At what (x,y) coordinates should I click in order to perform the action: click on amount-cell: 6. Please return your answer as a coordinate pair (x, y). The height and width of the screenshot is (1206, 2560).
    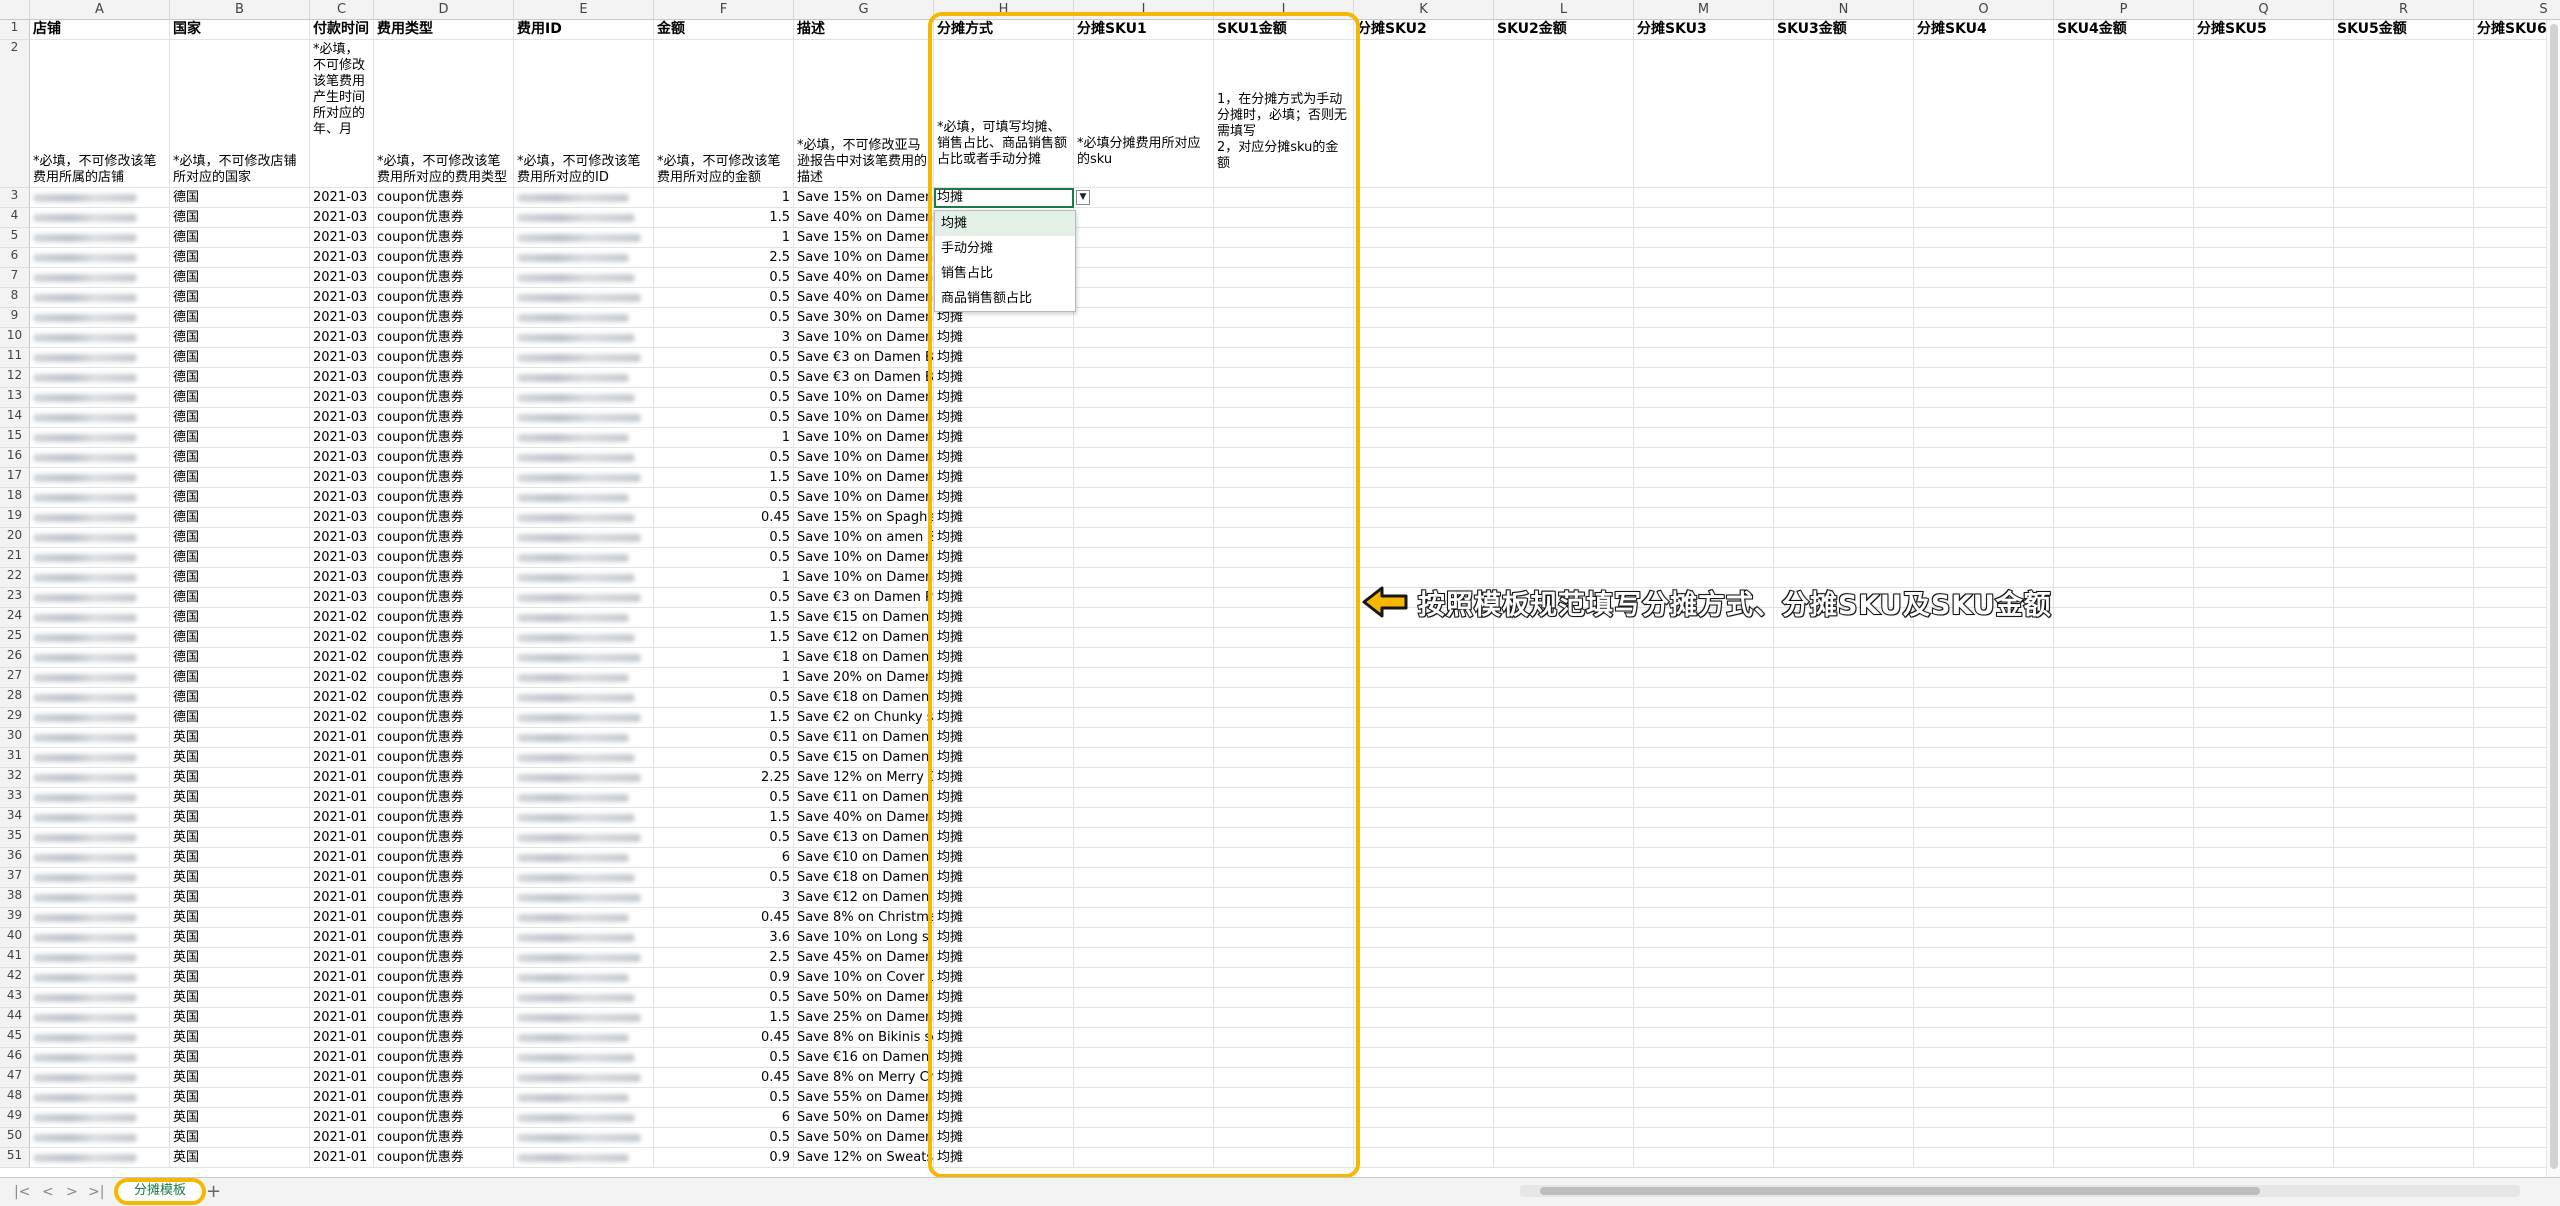
    Looking at the image, I should click on (724, 1118).